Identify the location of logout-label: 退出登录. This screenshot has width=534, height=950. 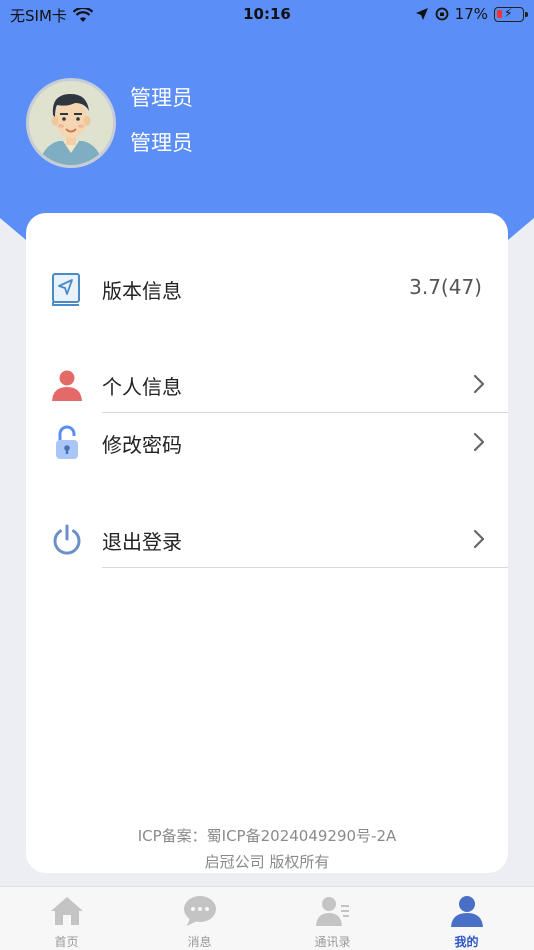
(142, 542).